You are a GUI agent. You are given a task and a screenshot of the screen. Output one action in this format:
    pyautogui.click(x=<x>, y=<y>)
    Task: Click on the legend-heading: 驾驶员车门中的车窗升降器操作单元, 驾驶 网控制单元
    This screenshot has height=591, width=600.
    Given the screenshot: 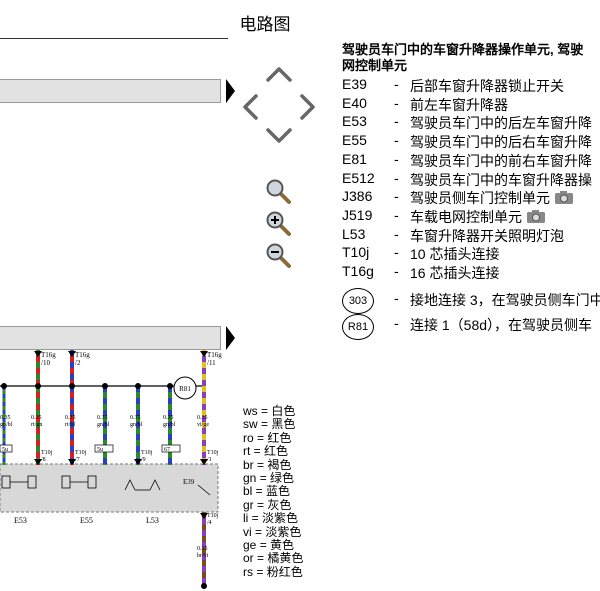 What is the action you would take?
    pyautogui.click(x=462, y=58)
    